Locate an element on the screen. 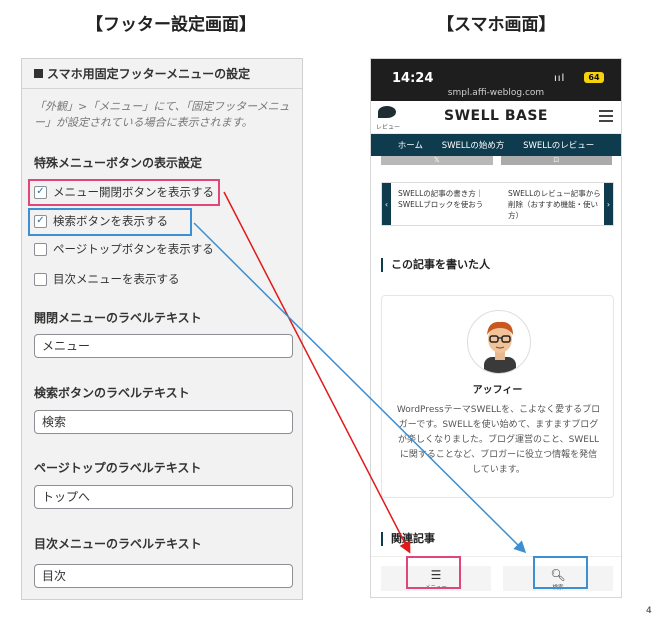  clock: 14:24 is located at coordinates (413, 78).